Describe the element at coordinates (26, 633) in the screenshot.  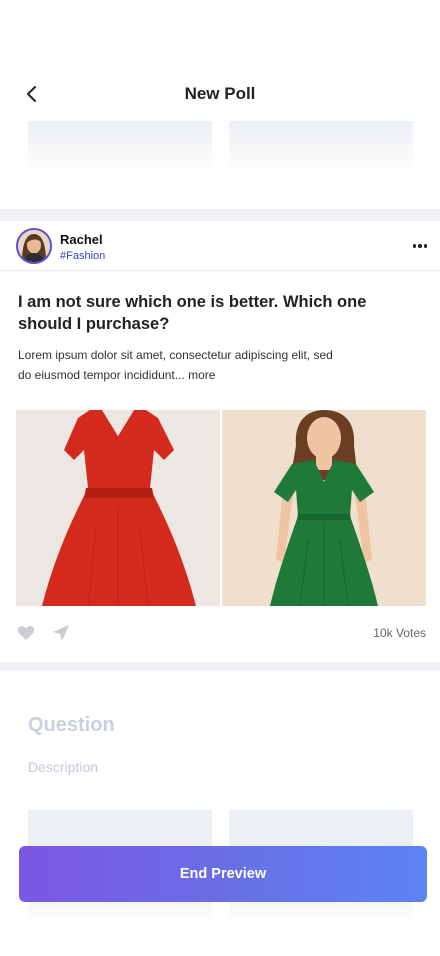
I see `heart-icon` at that location.